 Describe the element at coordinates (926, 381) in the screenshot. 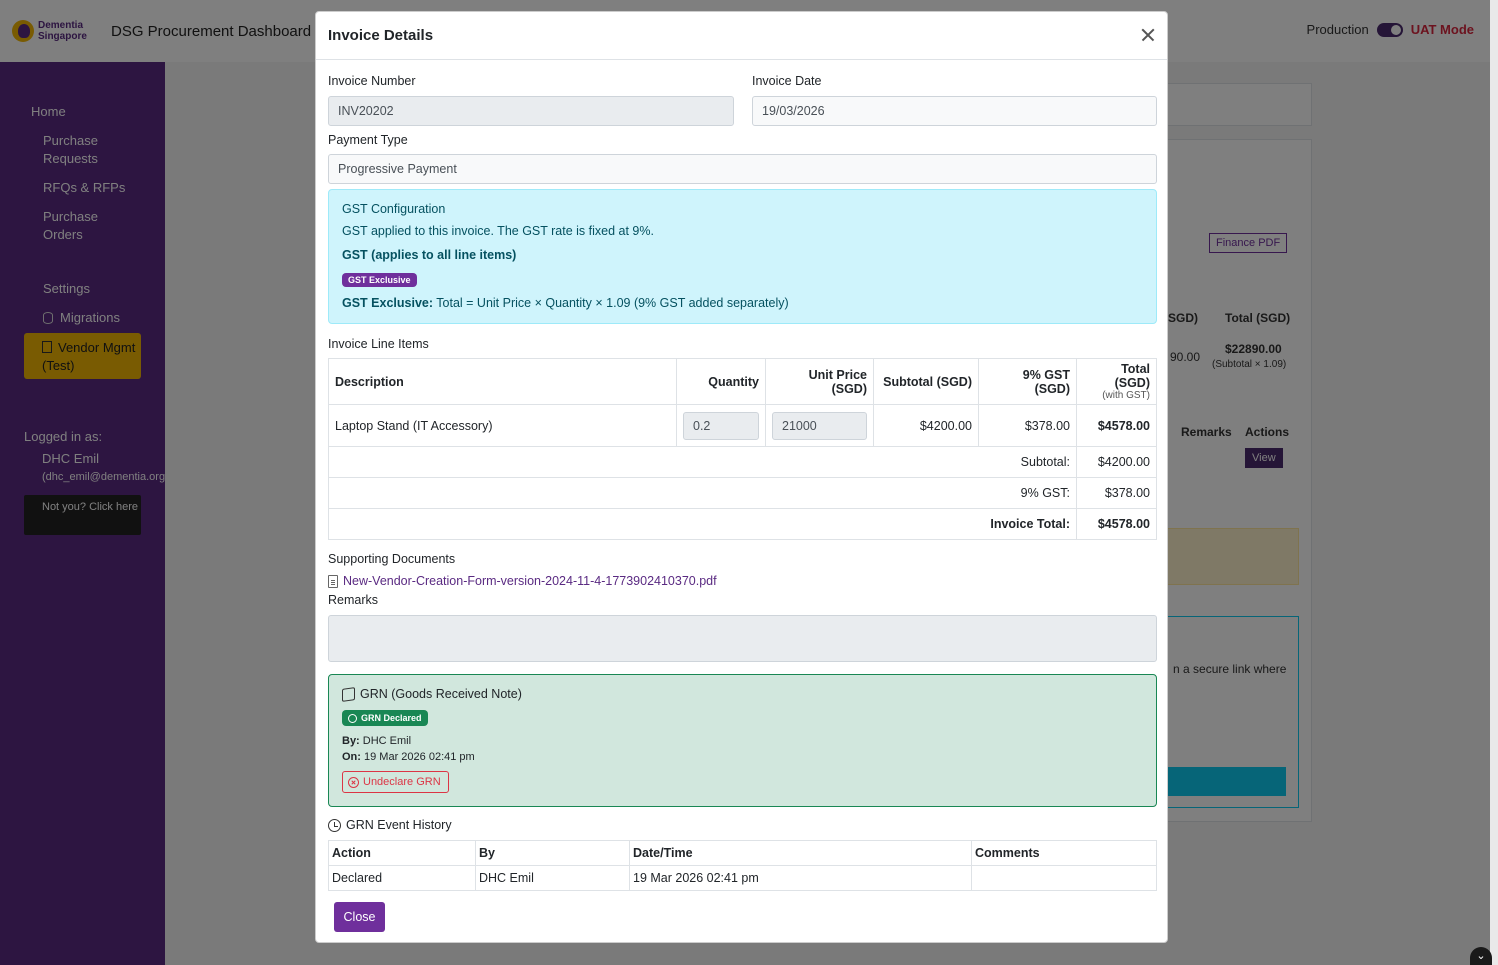

I see `col-subtotal: Subtotal (SGD)` at that location.